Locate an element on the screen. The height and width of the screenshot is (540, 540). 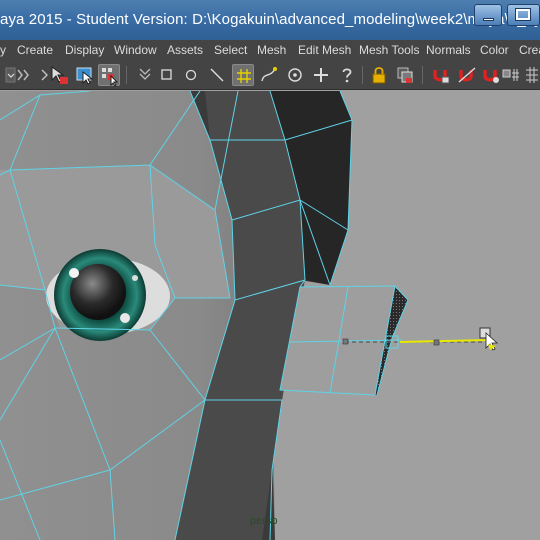
snap-point-icon is located at coordinates (295, 75).